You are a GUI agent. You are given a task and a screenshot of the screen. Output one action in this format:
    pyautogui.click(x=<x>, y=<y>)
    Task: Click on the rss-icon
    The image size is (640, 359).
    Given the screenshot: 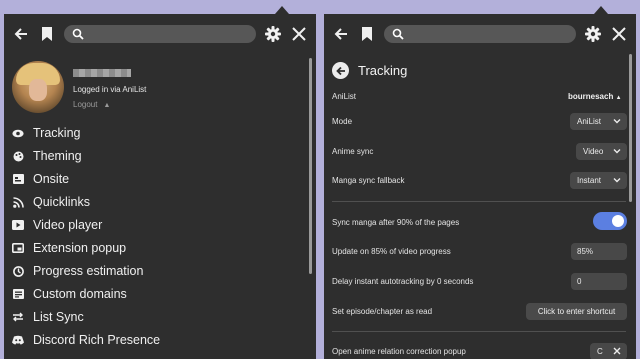 What is the action you would take?
    pyautogui.click(x=18, y=202)
    